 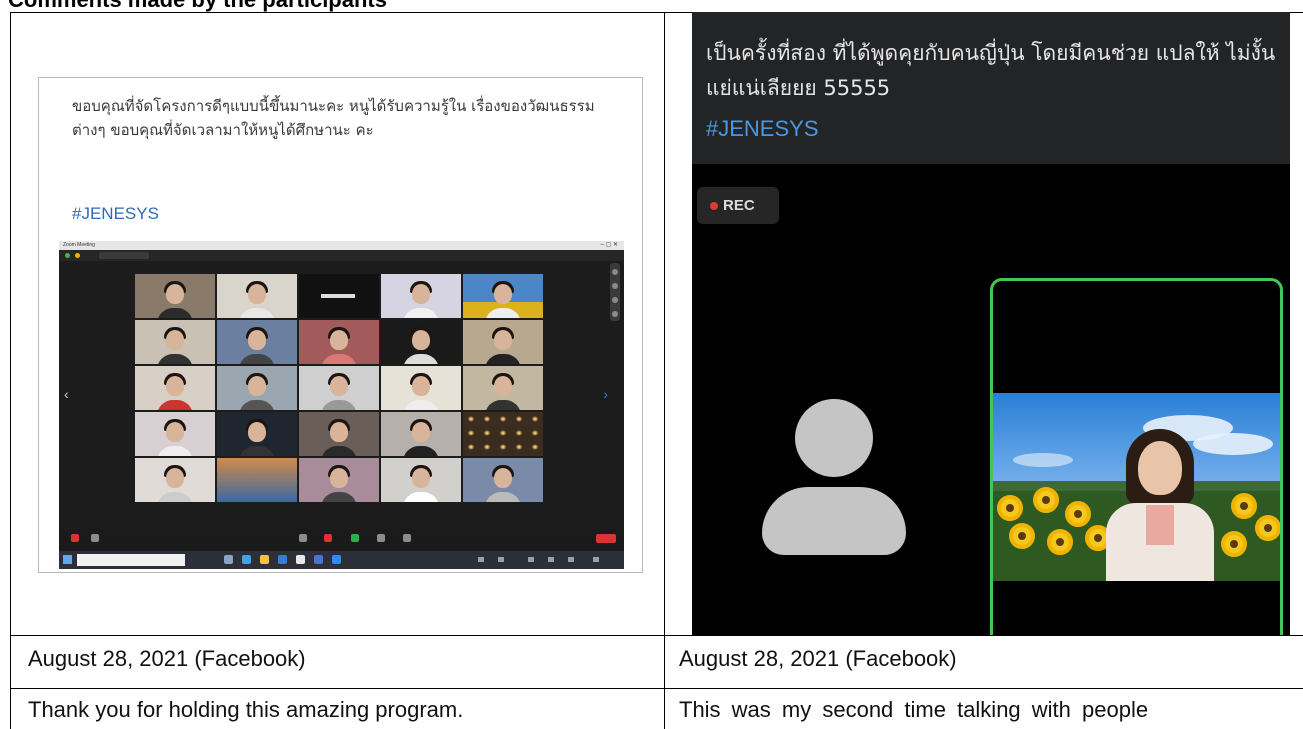 I want to click on view-label, so click(x=124, y=255).